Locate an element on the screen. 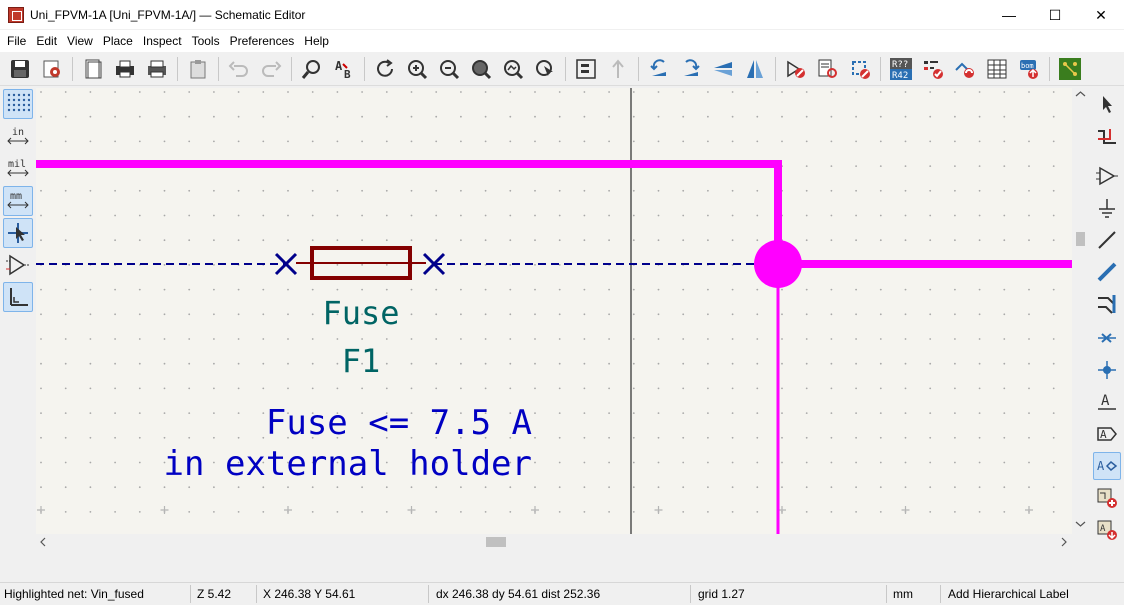  menu-help: Help is located at coordinates (316, 41).